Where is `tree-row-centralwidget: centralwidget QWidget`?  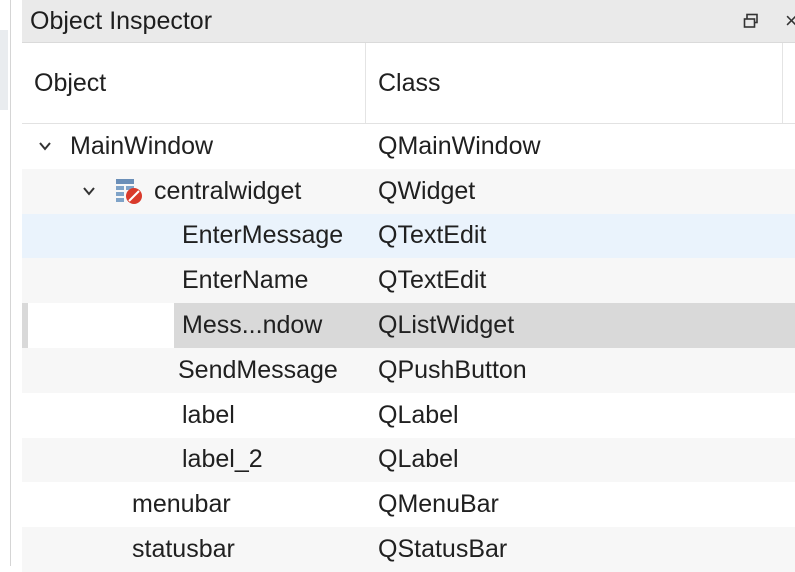
tree-row-centralwidget: centralwidget QWidget is located at coordinates (408, 191).